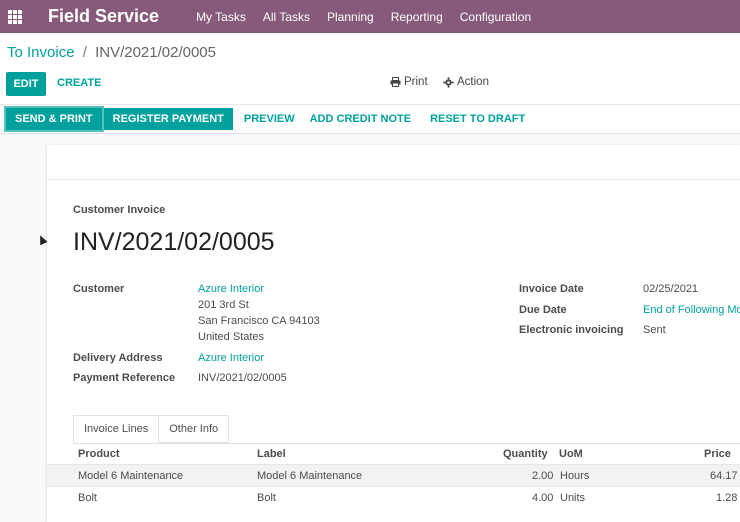 The width and height of the screenshot is (740, 522). Describe the element at coordinates (571, 454) in the screenshot. I see `column-header-uom: UoM` at that location.